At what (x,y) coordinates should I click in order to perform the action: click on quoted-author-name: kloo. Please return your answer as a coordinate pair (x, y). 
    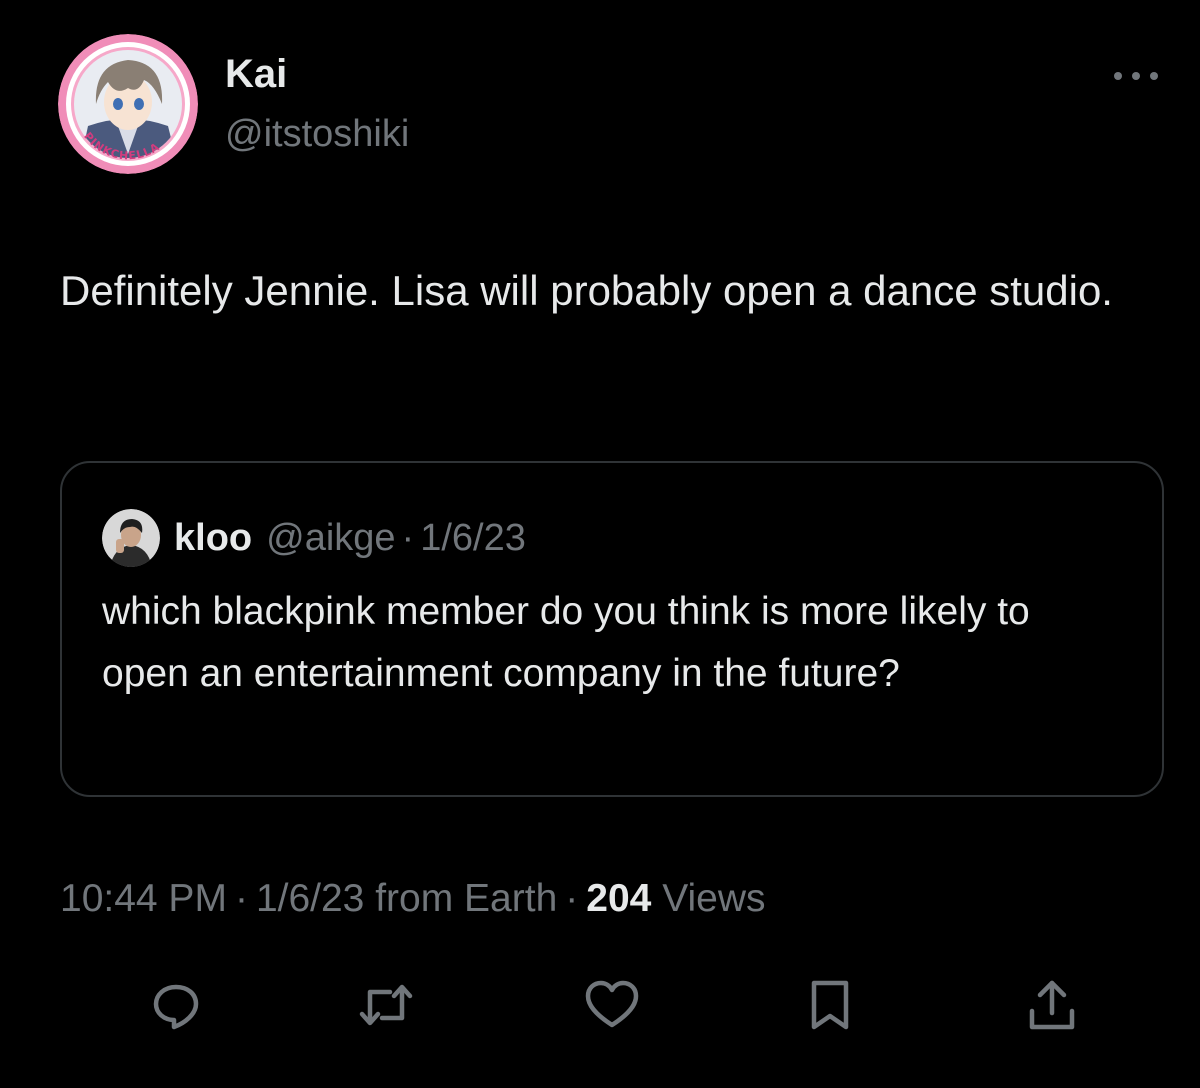
    Looking at the image, I should click on (213, 537).